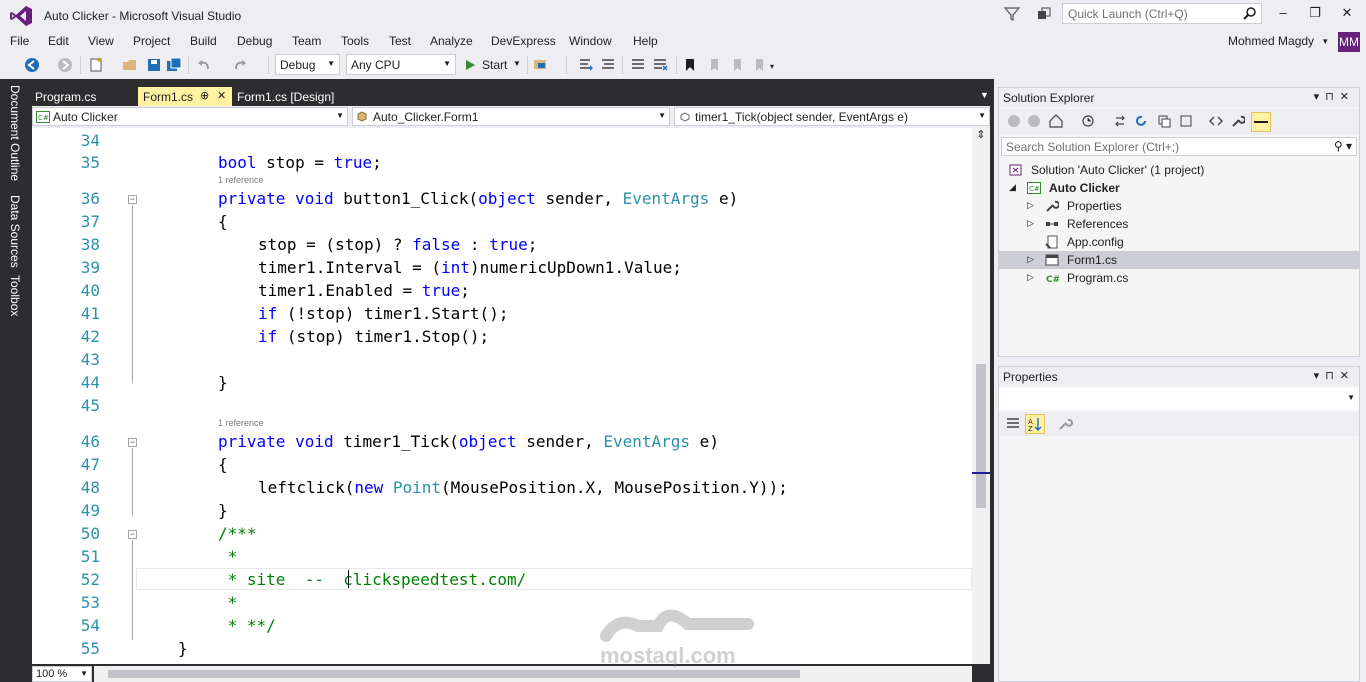 Image resolution: width=1366 pixels, height=682 pixels. Describe the element at coordinates (1013, 424) in the screenshot. I see `categorized-icon` at that location.